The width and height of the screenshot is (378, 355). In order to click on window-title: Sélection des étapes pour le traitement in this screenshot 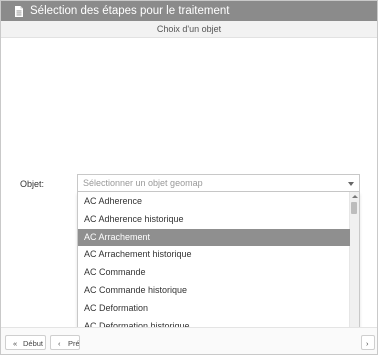, I will do `click(130, 11)`.